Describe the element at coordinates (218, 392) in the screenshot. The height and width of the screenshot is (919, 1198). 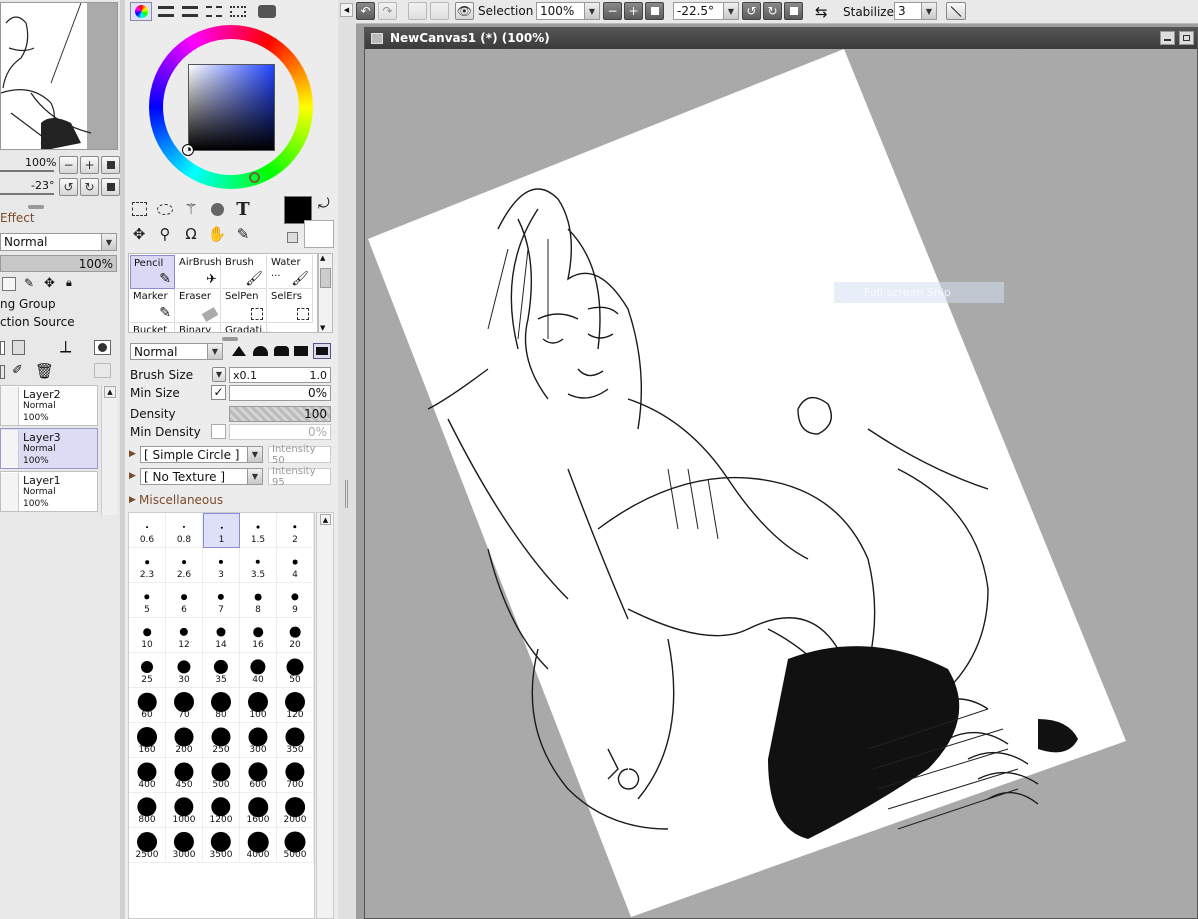
I see `min-size-checkbox: ✓` at that location.